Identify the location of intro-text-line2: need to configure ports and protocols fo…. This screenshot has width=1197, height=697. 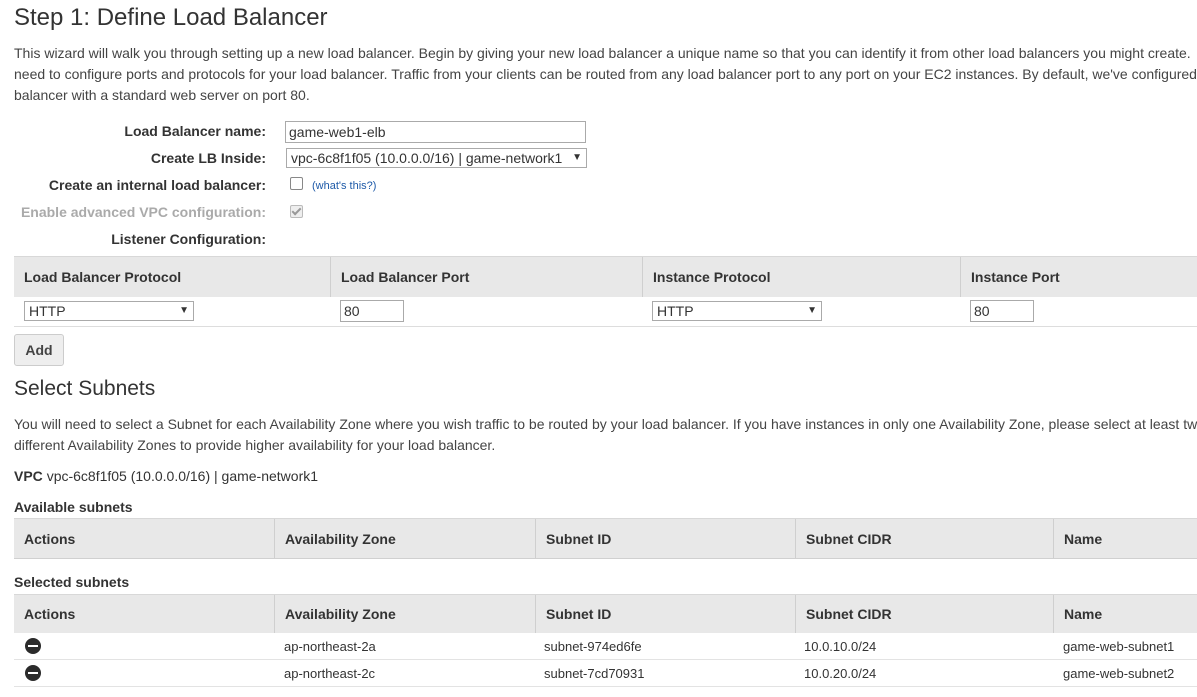
(605, 74).